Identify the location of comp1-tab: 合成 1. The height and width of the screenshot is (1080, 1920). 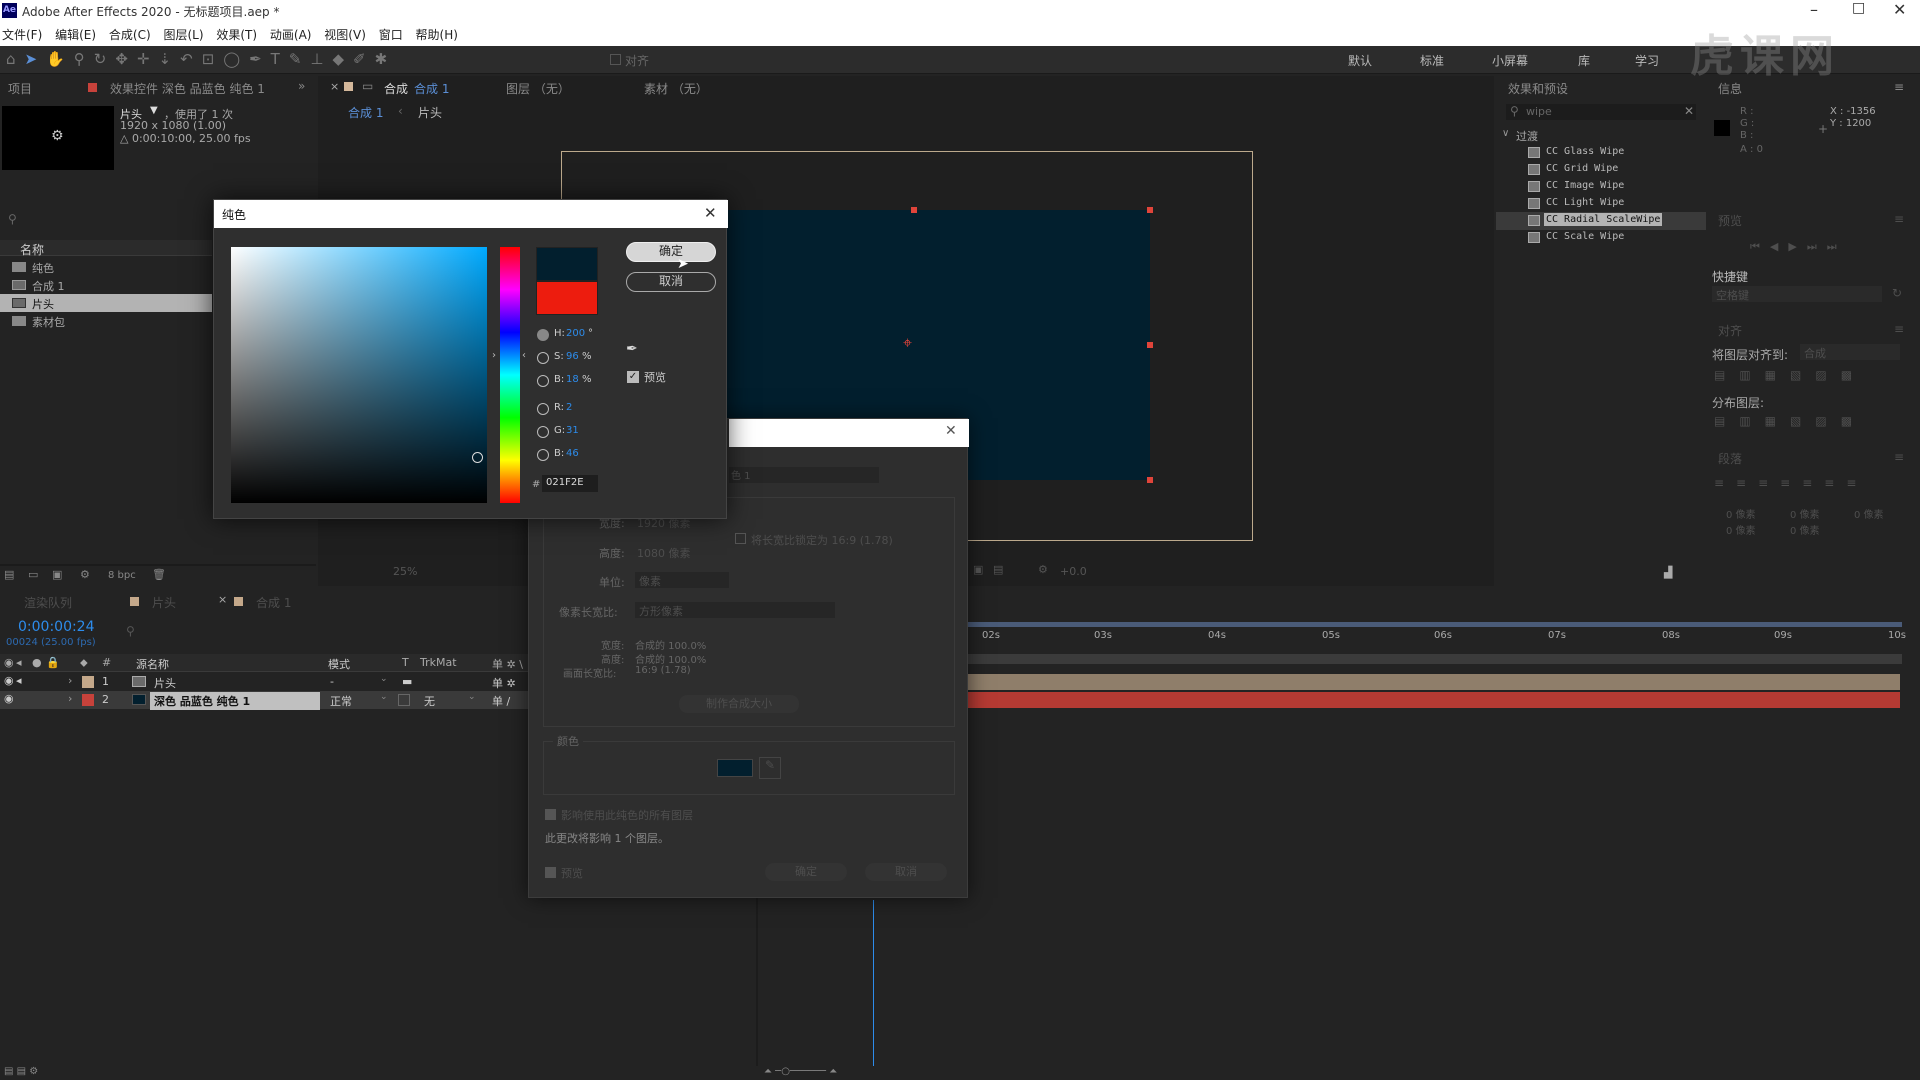
(273, 602).